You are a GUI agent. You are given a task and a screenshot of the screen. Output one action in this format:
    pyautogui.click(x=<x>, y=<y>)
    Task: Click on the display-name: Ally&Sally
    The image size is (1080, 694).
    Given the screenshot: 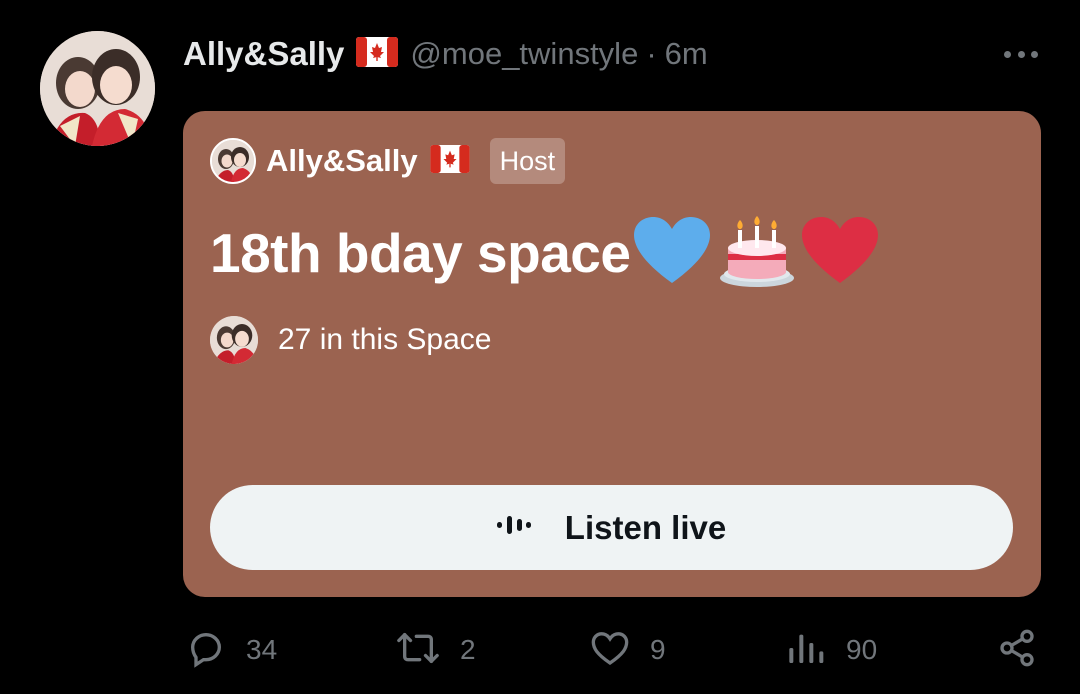 What is the action you would take?
    pyautogui.click(x=263, y=54)
    